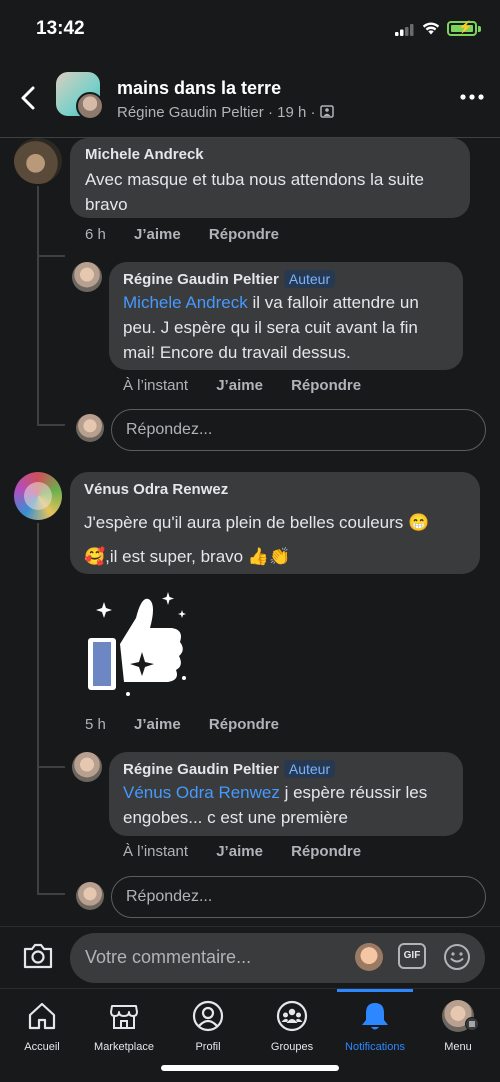 The image size is (500, 1082). Describe the element at coordinates (333, 302) in the screenshot. I see `reply-text-fragment: il va falloir attendre un` at that location.